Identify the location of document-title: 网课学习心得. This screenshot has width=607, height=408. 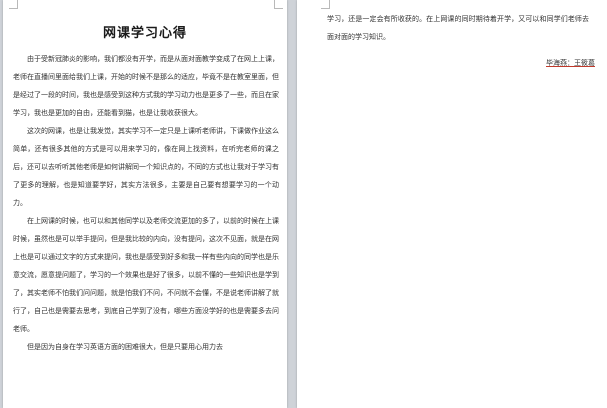
(144, 33).